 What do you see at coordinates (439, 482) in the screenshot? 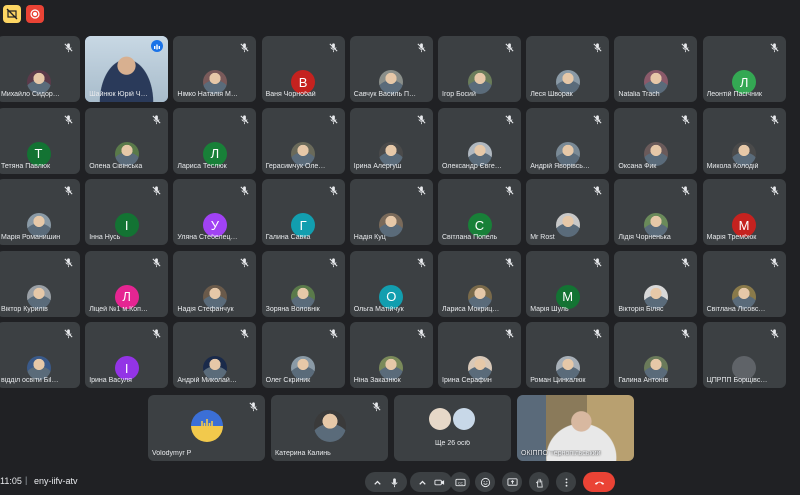
I see `camera-icon` at bounding box center [439, 482].